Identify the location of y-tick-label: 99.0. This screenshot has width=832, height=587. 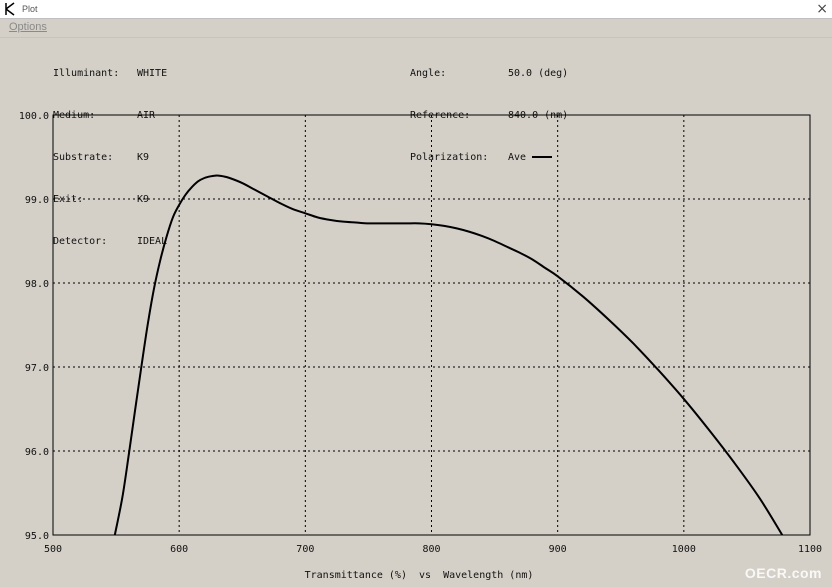
(37, 200).